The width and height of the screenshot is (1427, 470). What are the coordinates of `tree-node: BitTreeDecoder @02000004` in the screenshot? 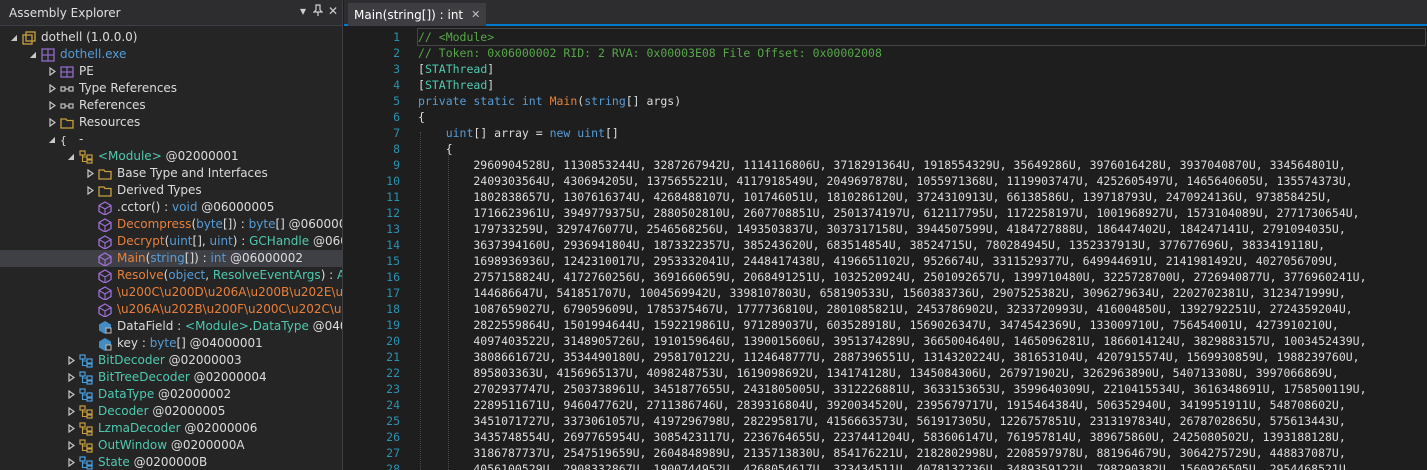 It's located at (171, 377).